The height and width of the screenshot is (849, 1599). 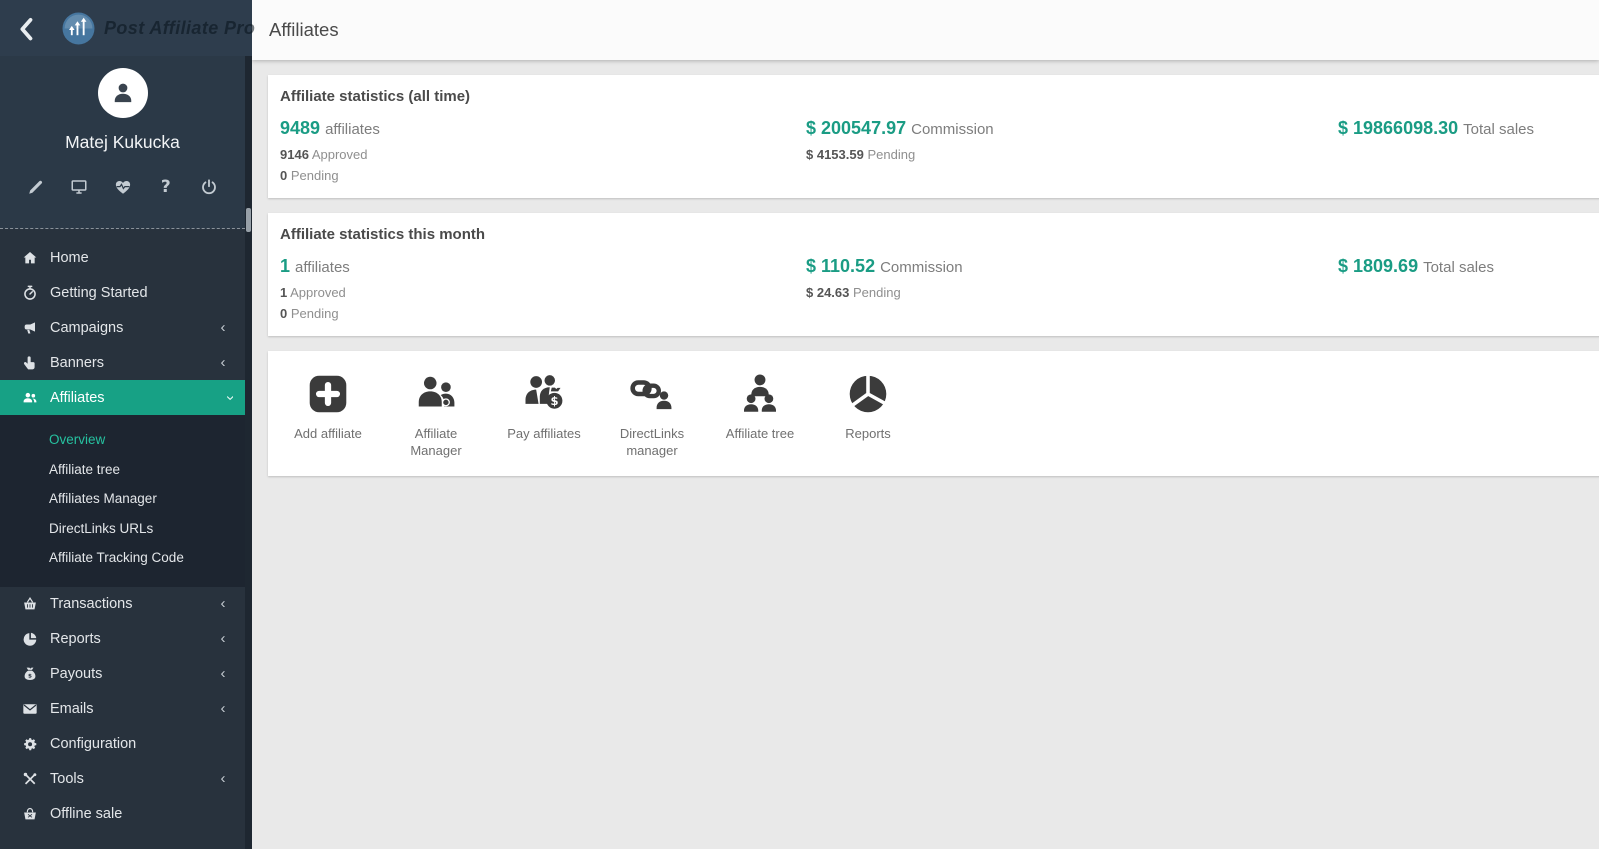 I want to click on user-name: Matej Kukucka, so click(x=122, y=142).